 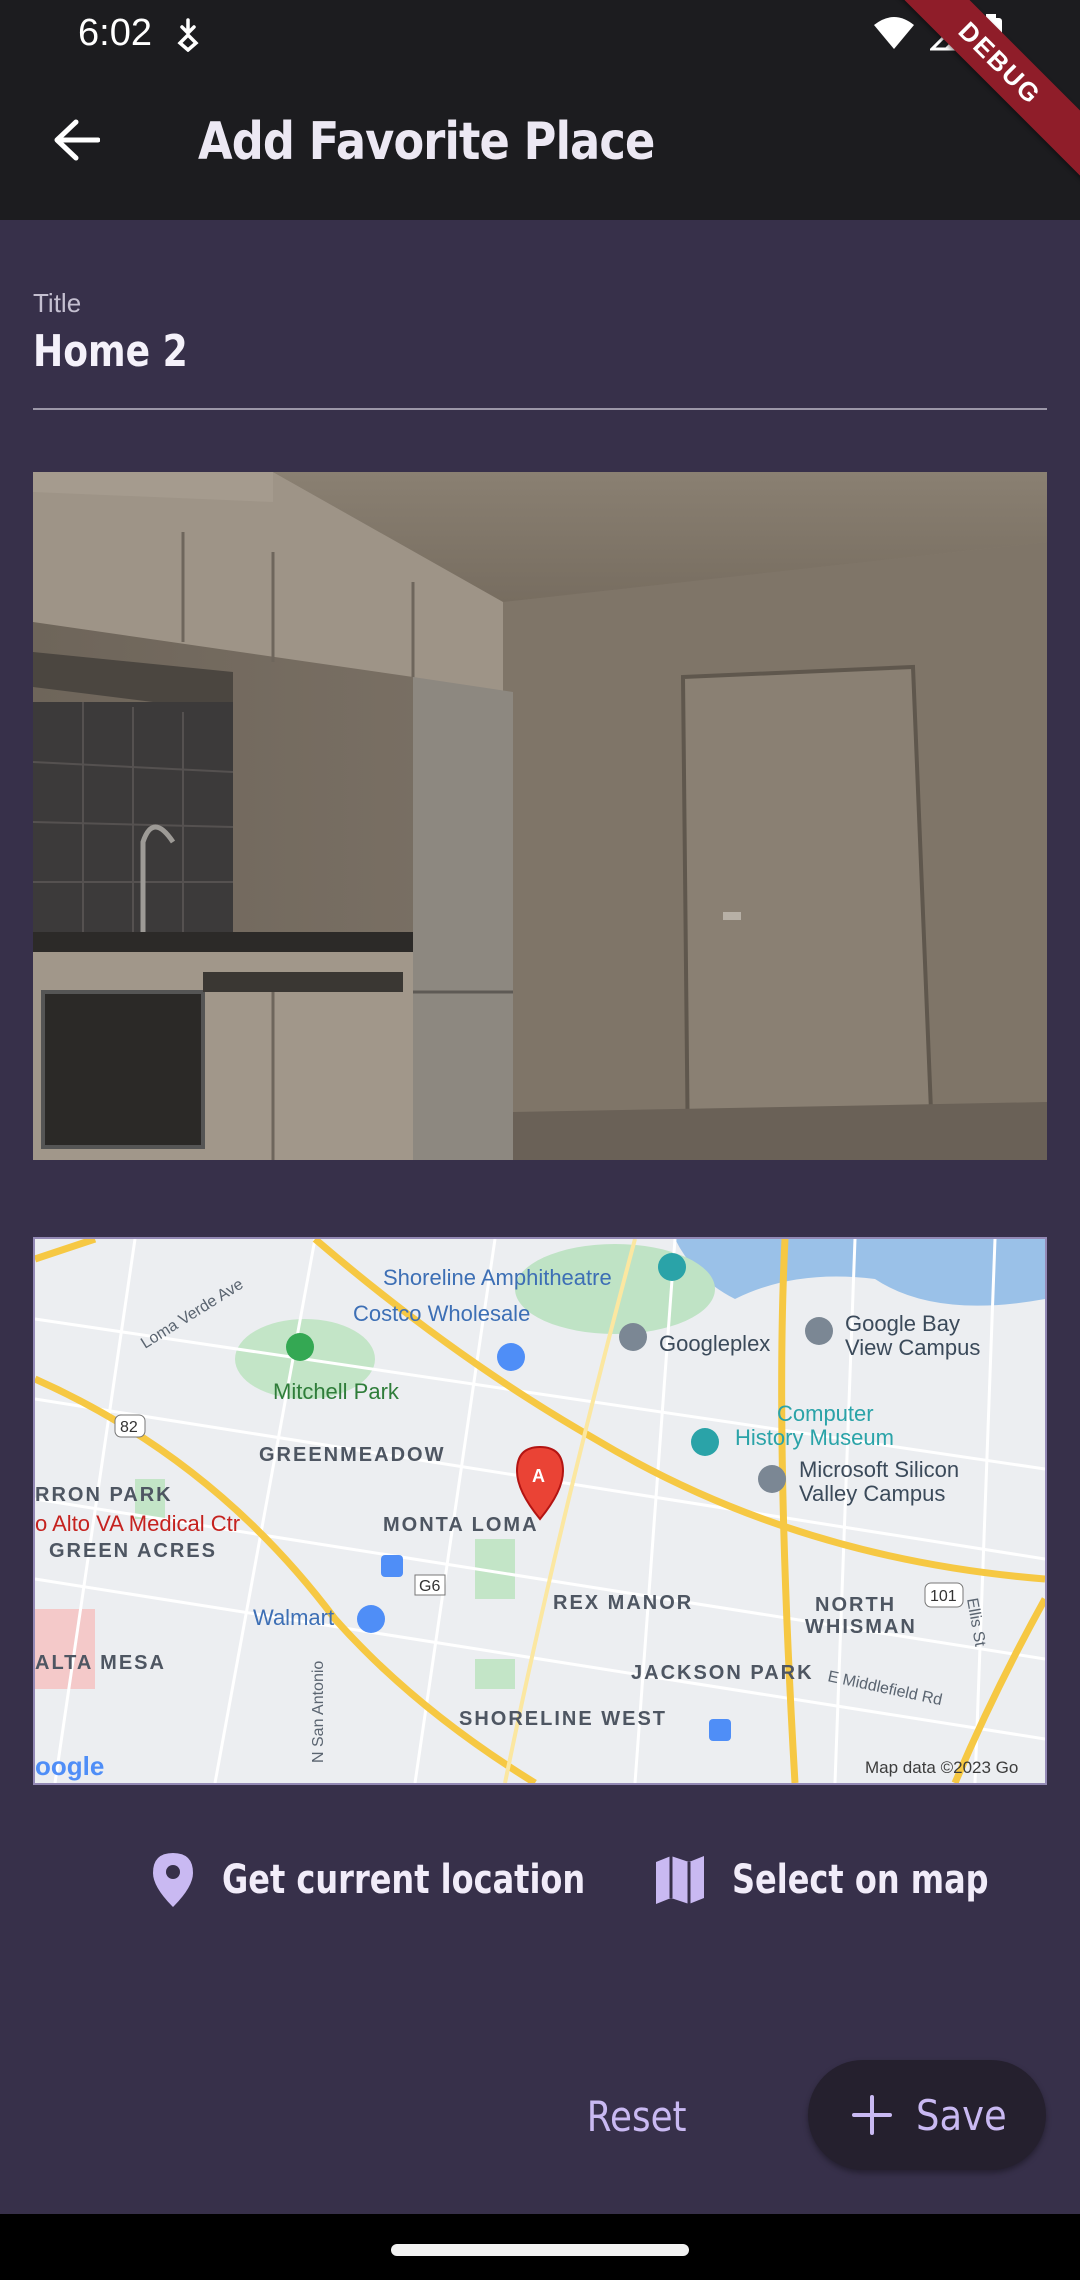 I want to click on page-title: Add Favorite Place, so click(x=426, y=142).